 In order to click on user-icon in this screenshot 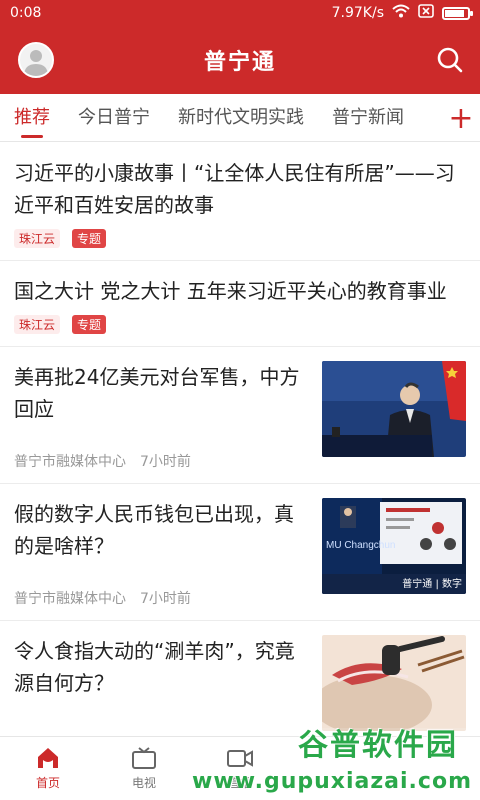, I will do `click(36, 63)`.